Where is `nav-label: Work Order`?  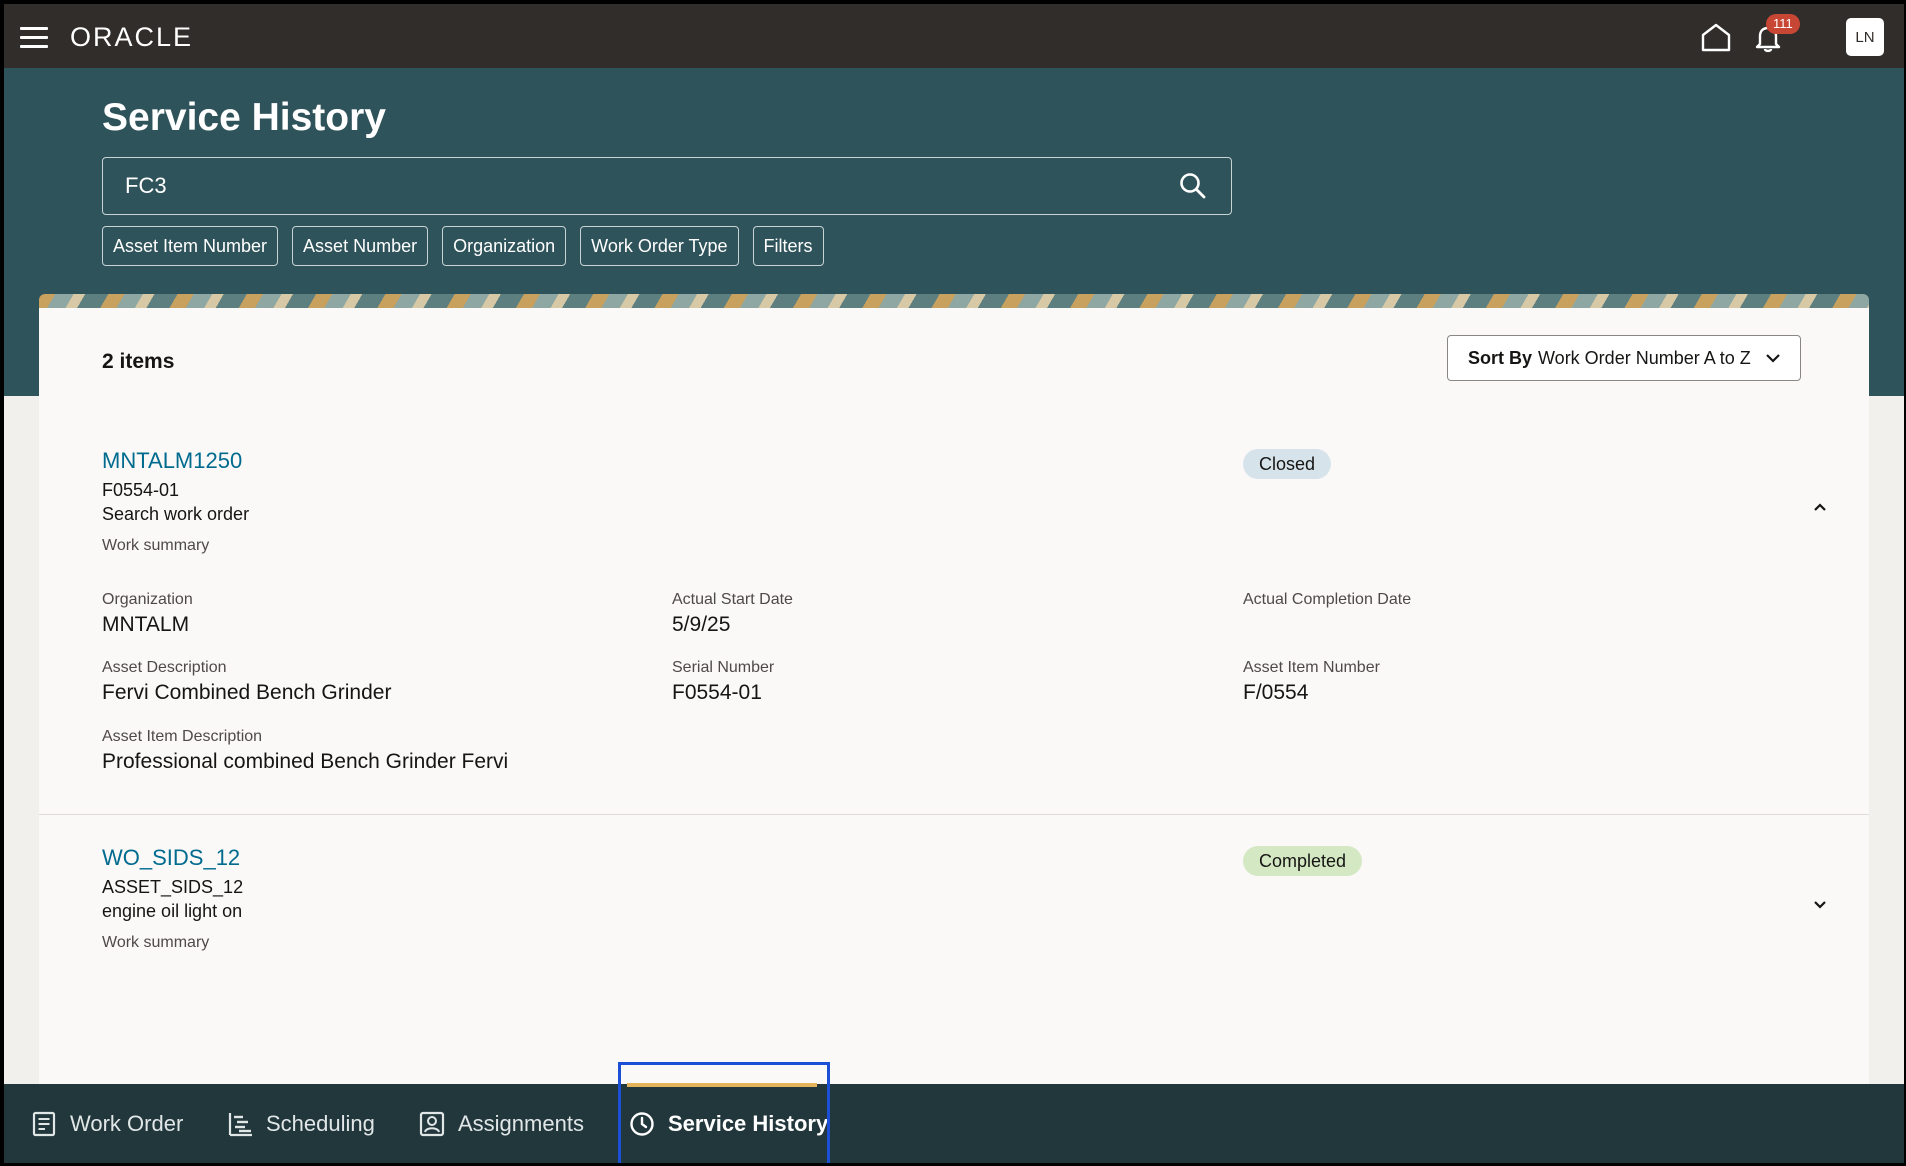
nav-label: Work Order is located at coordinates (127, 1123).